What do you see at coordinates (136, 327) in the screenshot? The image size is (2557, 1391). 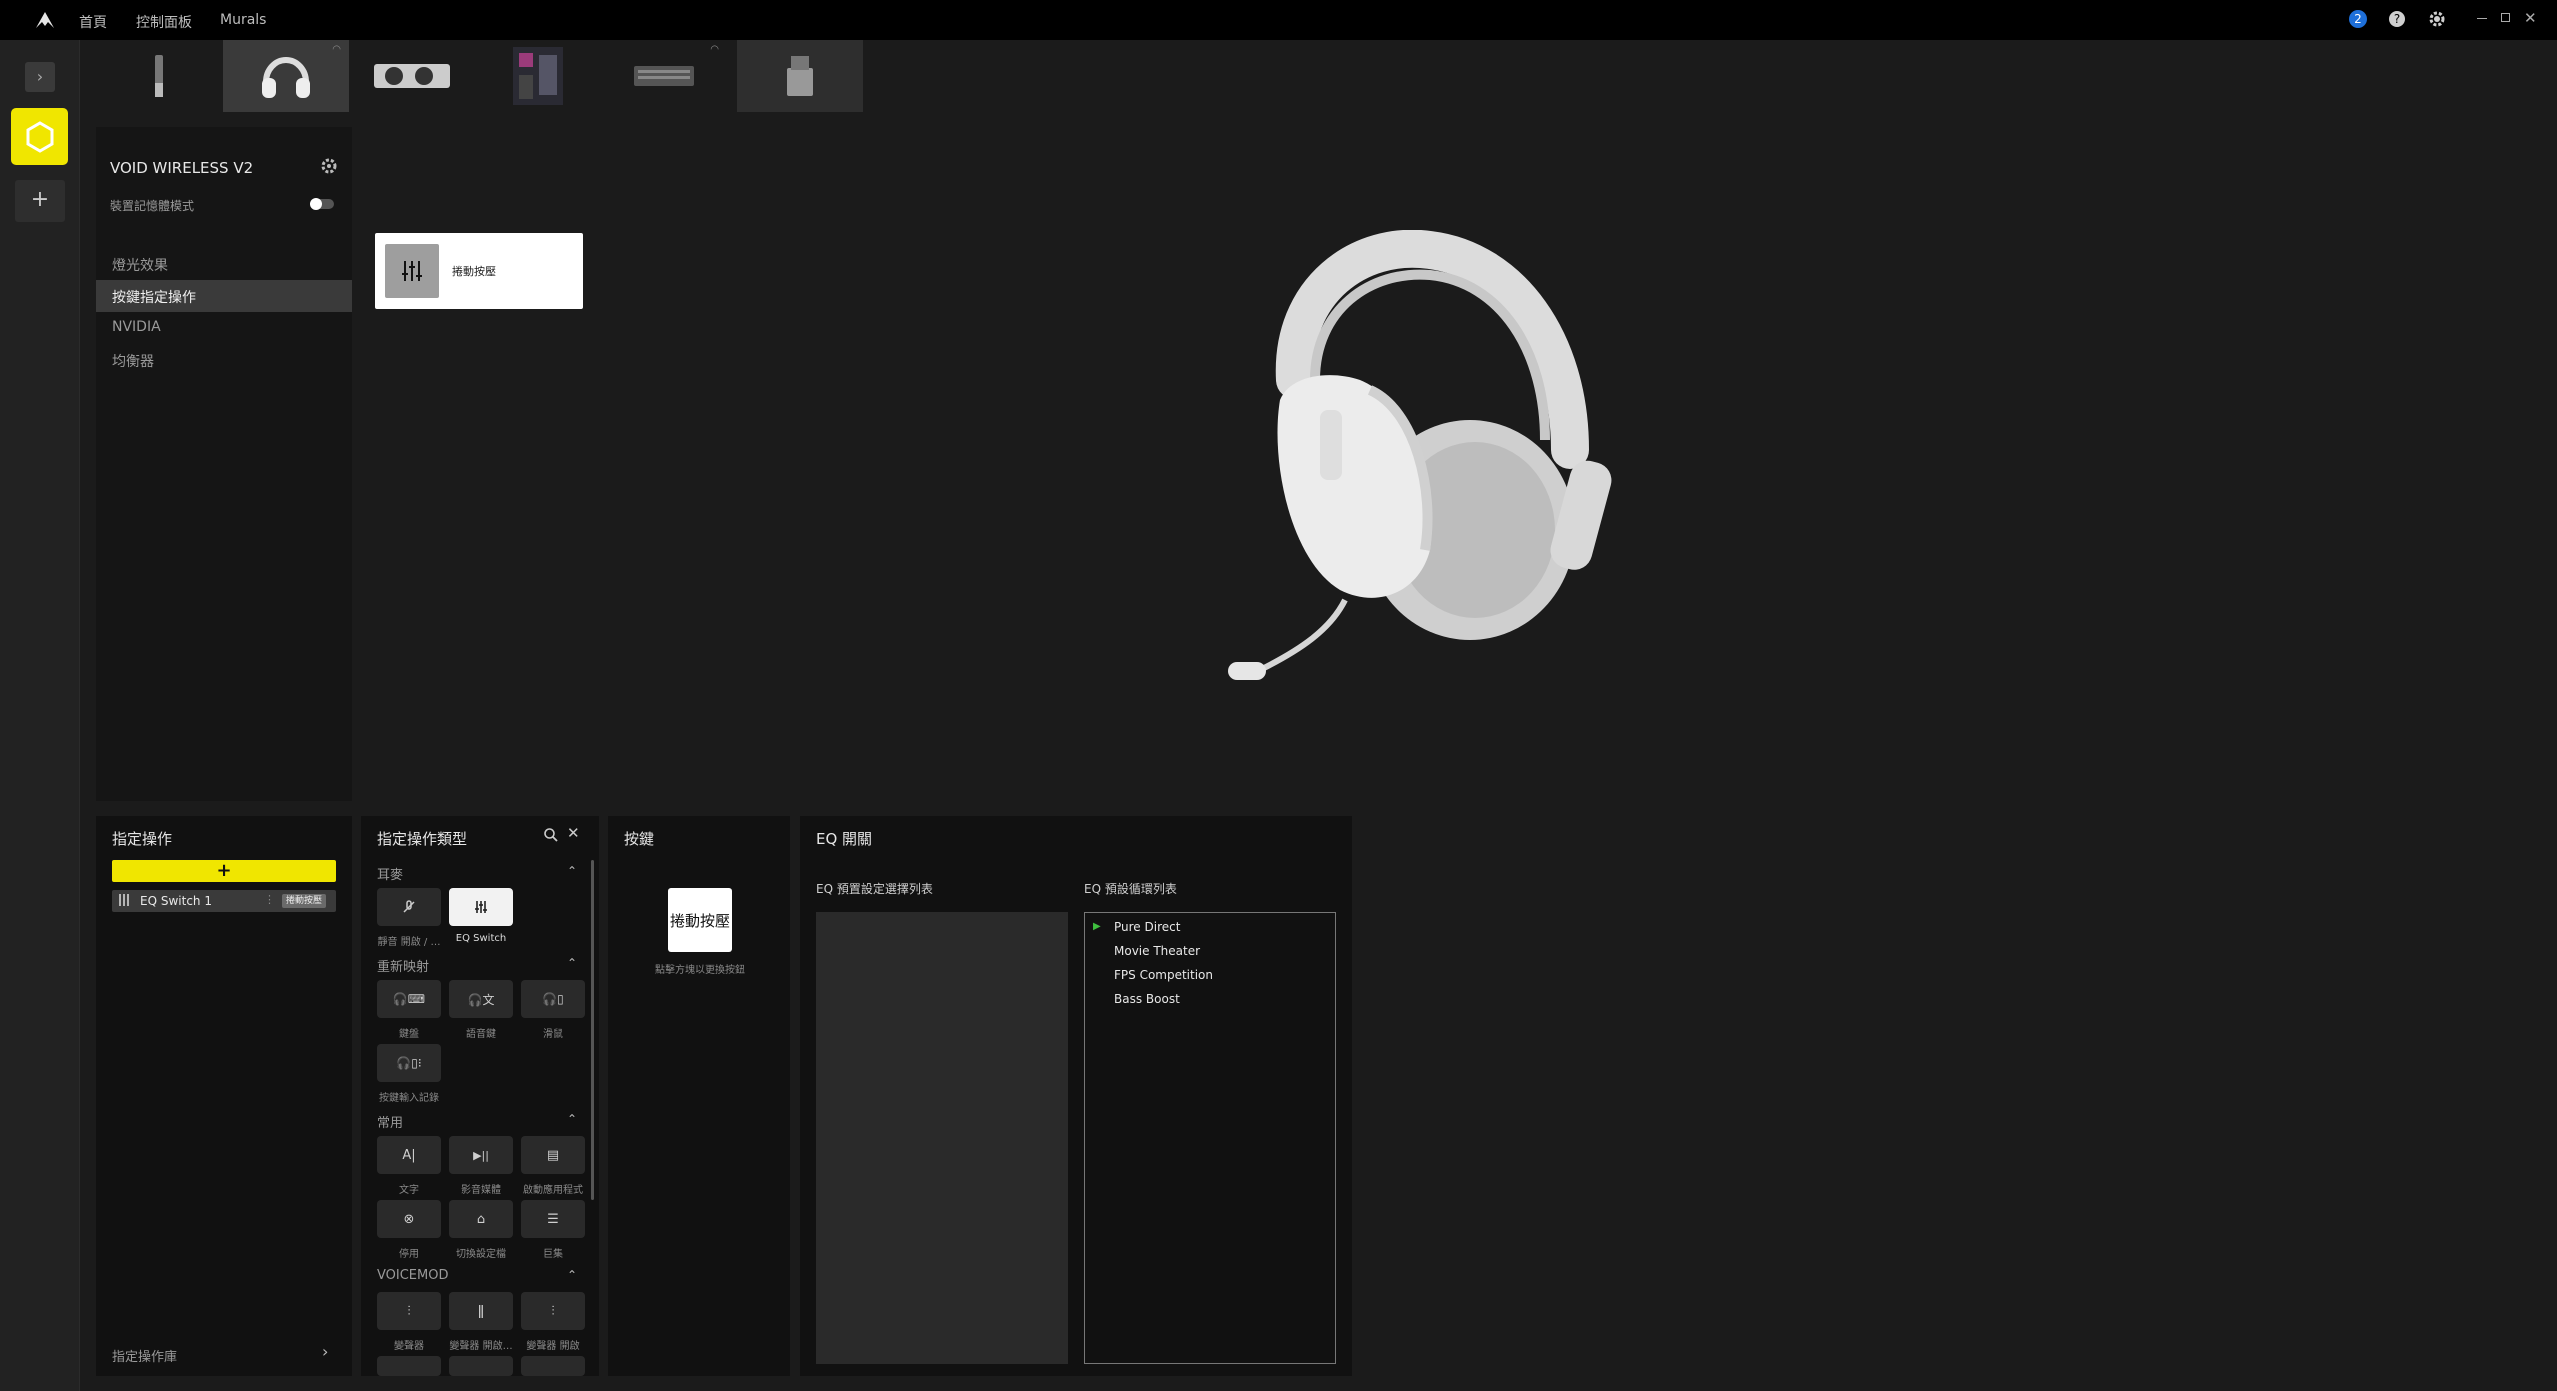 I see `menu-nvidia: NVIDIA` at bounding box center [136, 327].